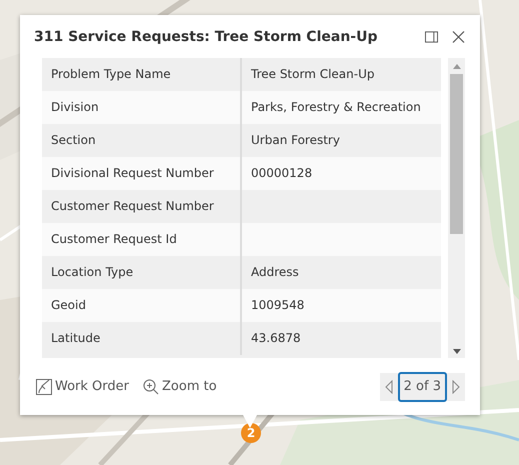 The image size is (519, 465). Describe the element at coordinates (431, 36) in the screenshot. I see `dock-icon` at that location.